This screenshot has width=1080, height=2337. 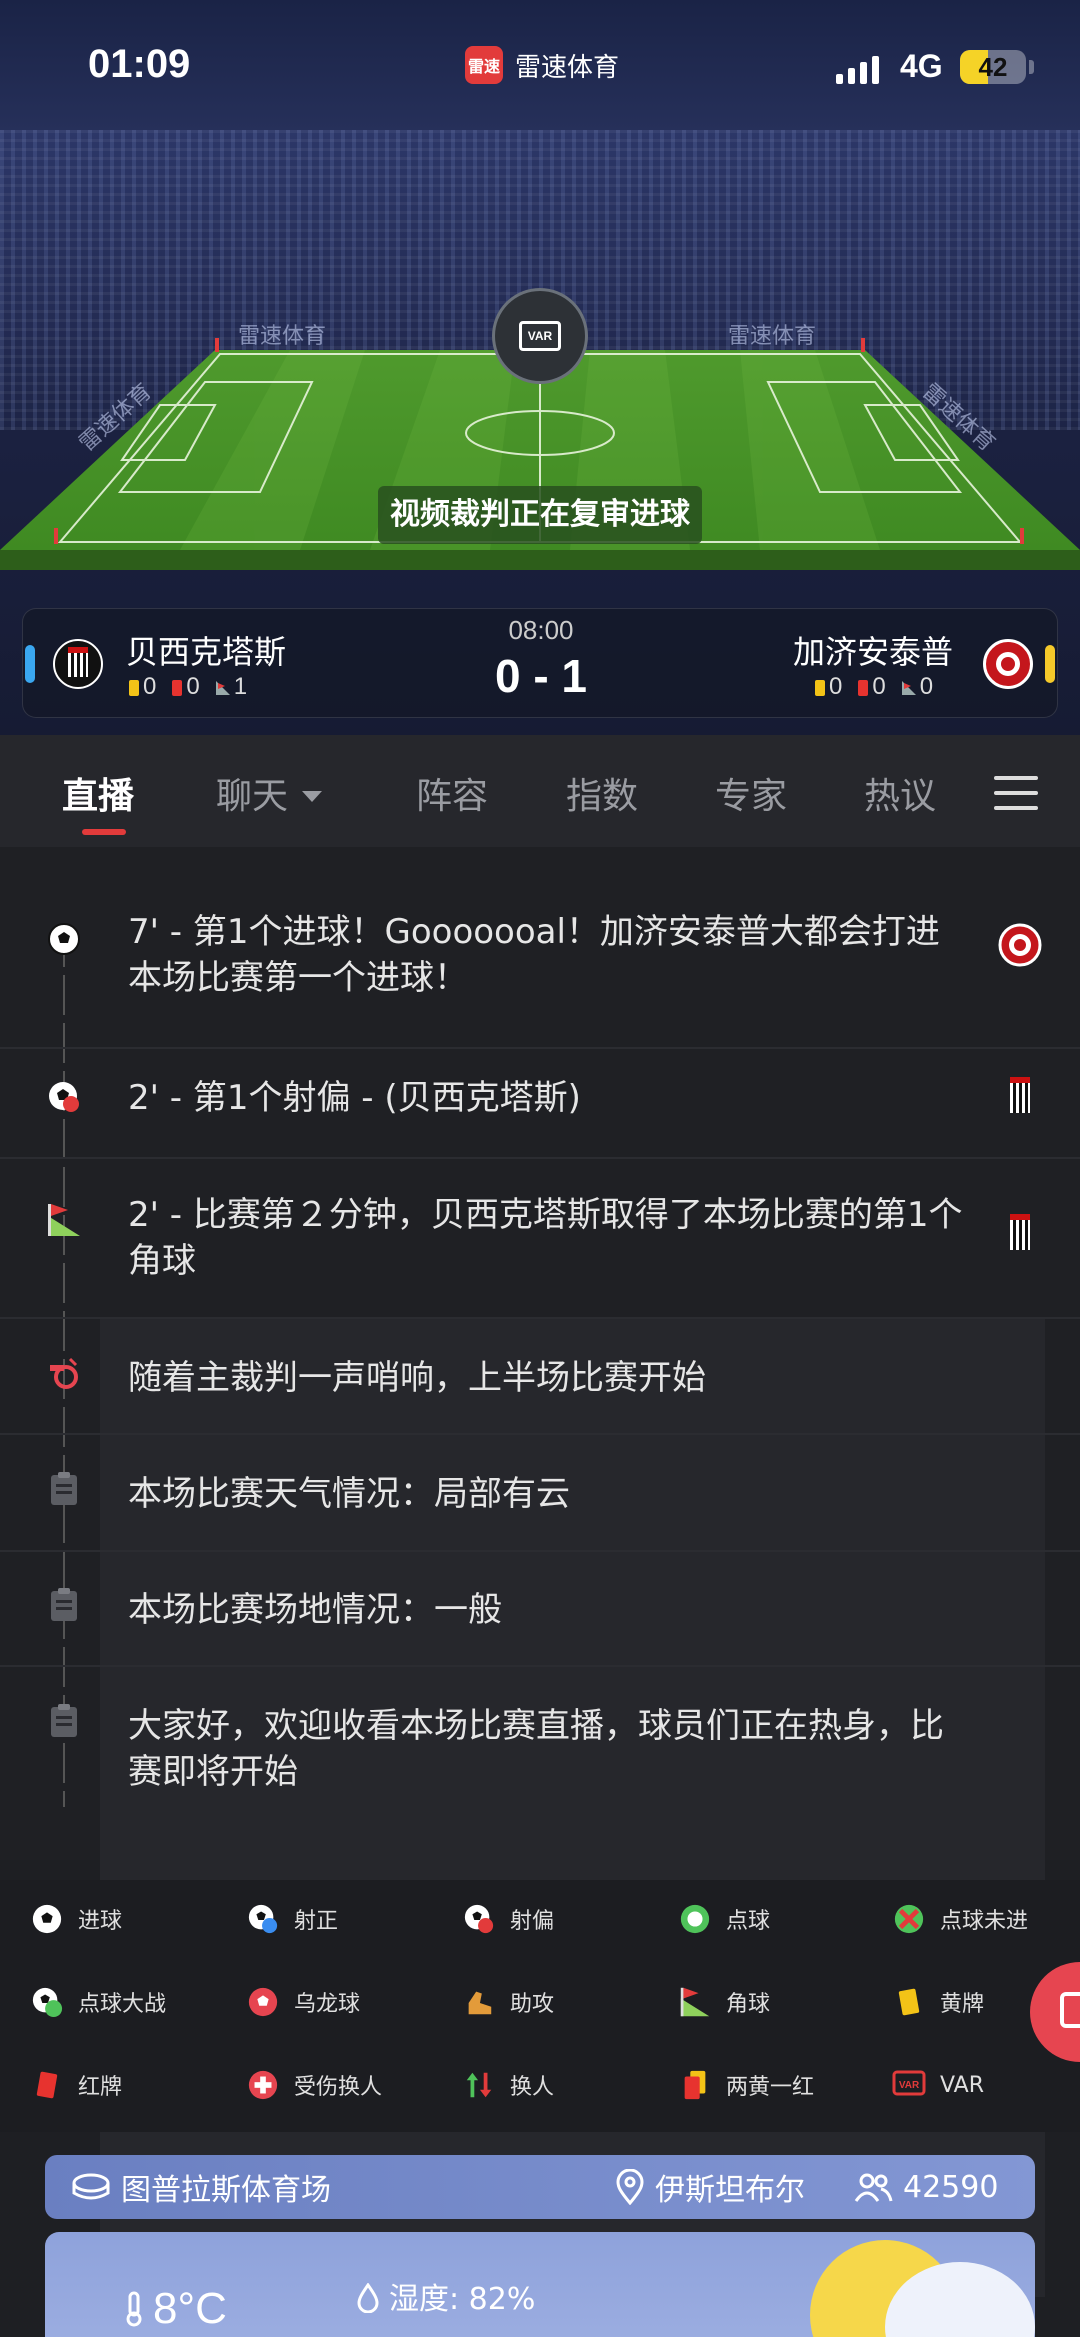 I want to click on away-yellow-count: 0, so click(x=828, y=687).